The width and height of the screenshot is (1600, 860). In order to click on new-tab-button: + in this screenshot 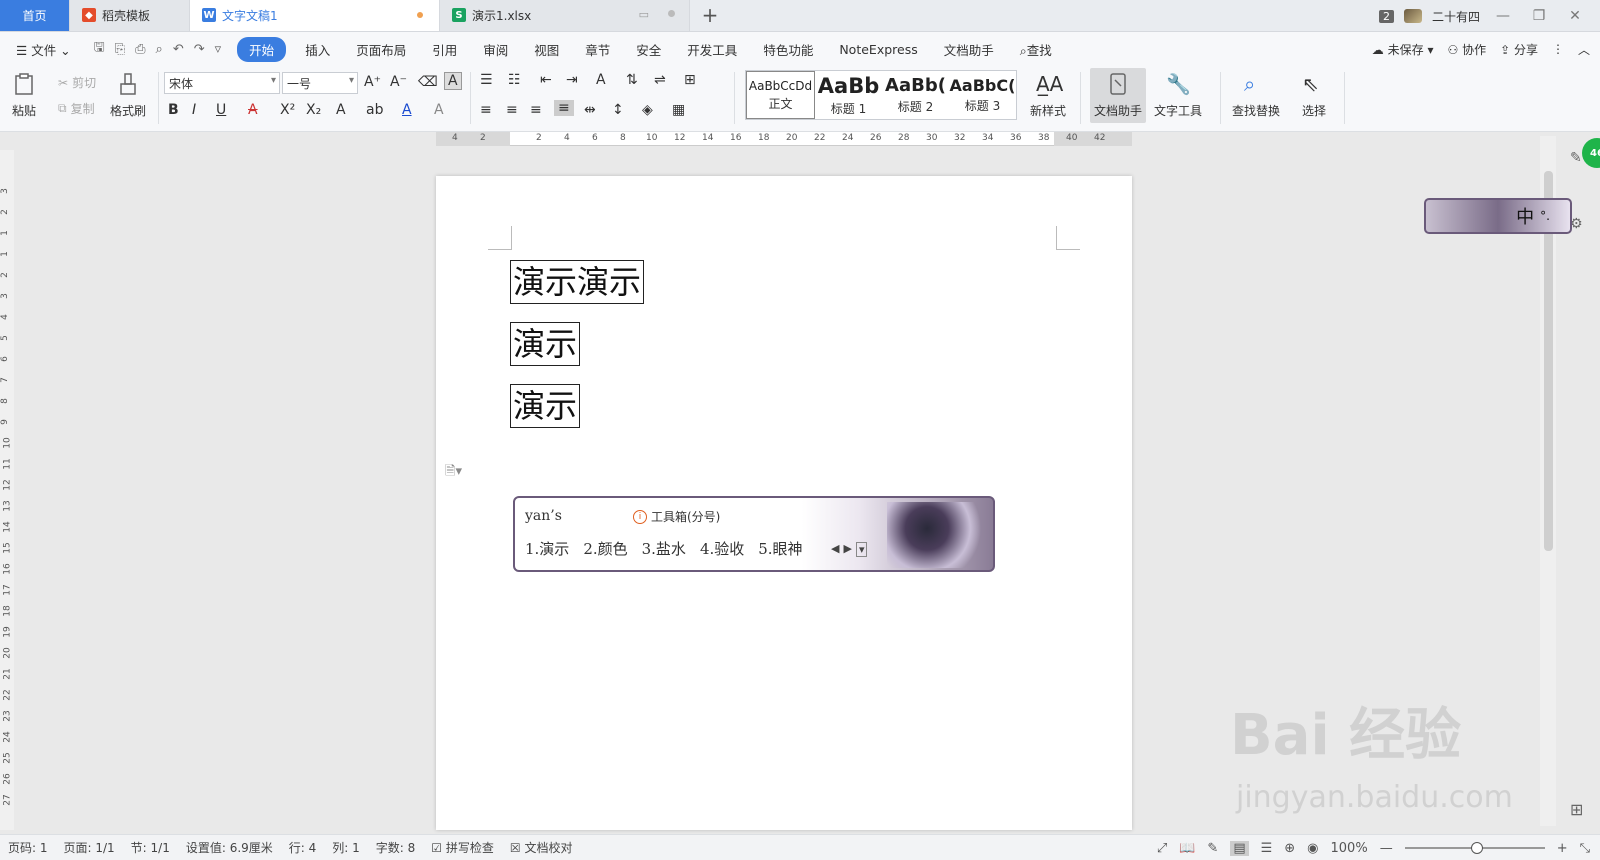, I will do `click(710, 15)`.